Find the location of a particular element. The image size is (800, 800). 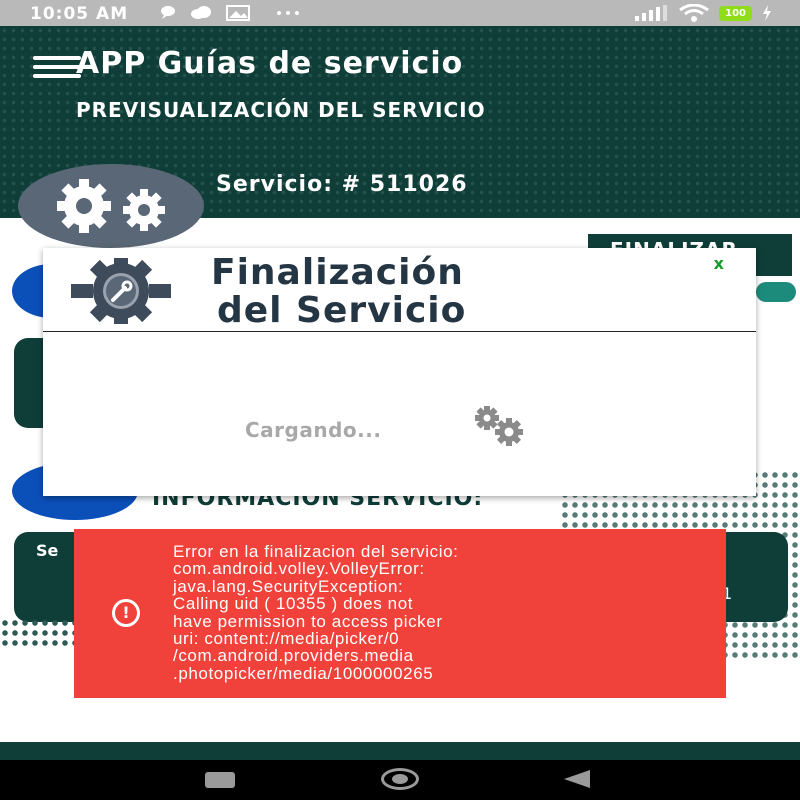

wifi-icon is located at coordinates (694, 13).